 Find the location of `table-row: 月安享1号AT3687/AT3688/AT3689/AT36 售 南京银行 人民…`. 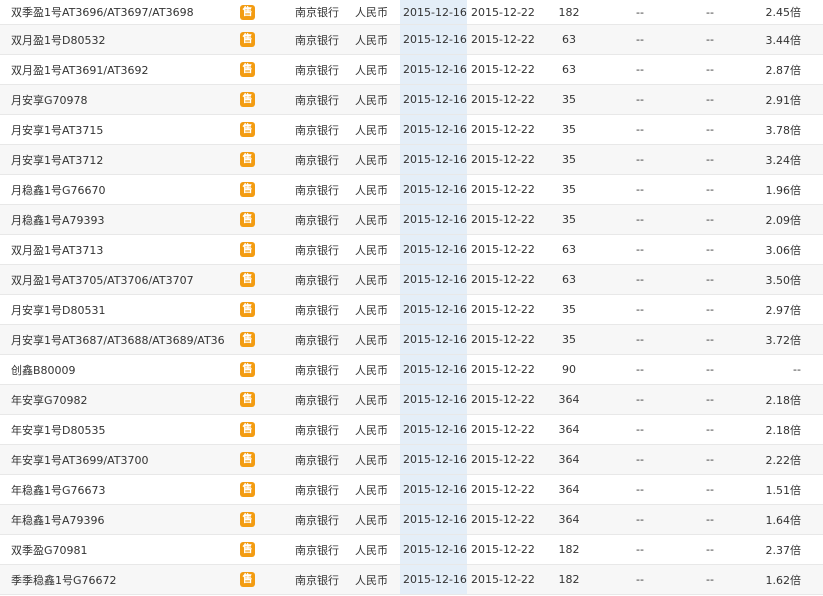

table-row: 月安享1号AT3687/AT3688/AT3689/AT36 售 南京银行 人民… is located at coordinates (411, 340).